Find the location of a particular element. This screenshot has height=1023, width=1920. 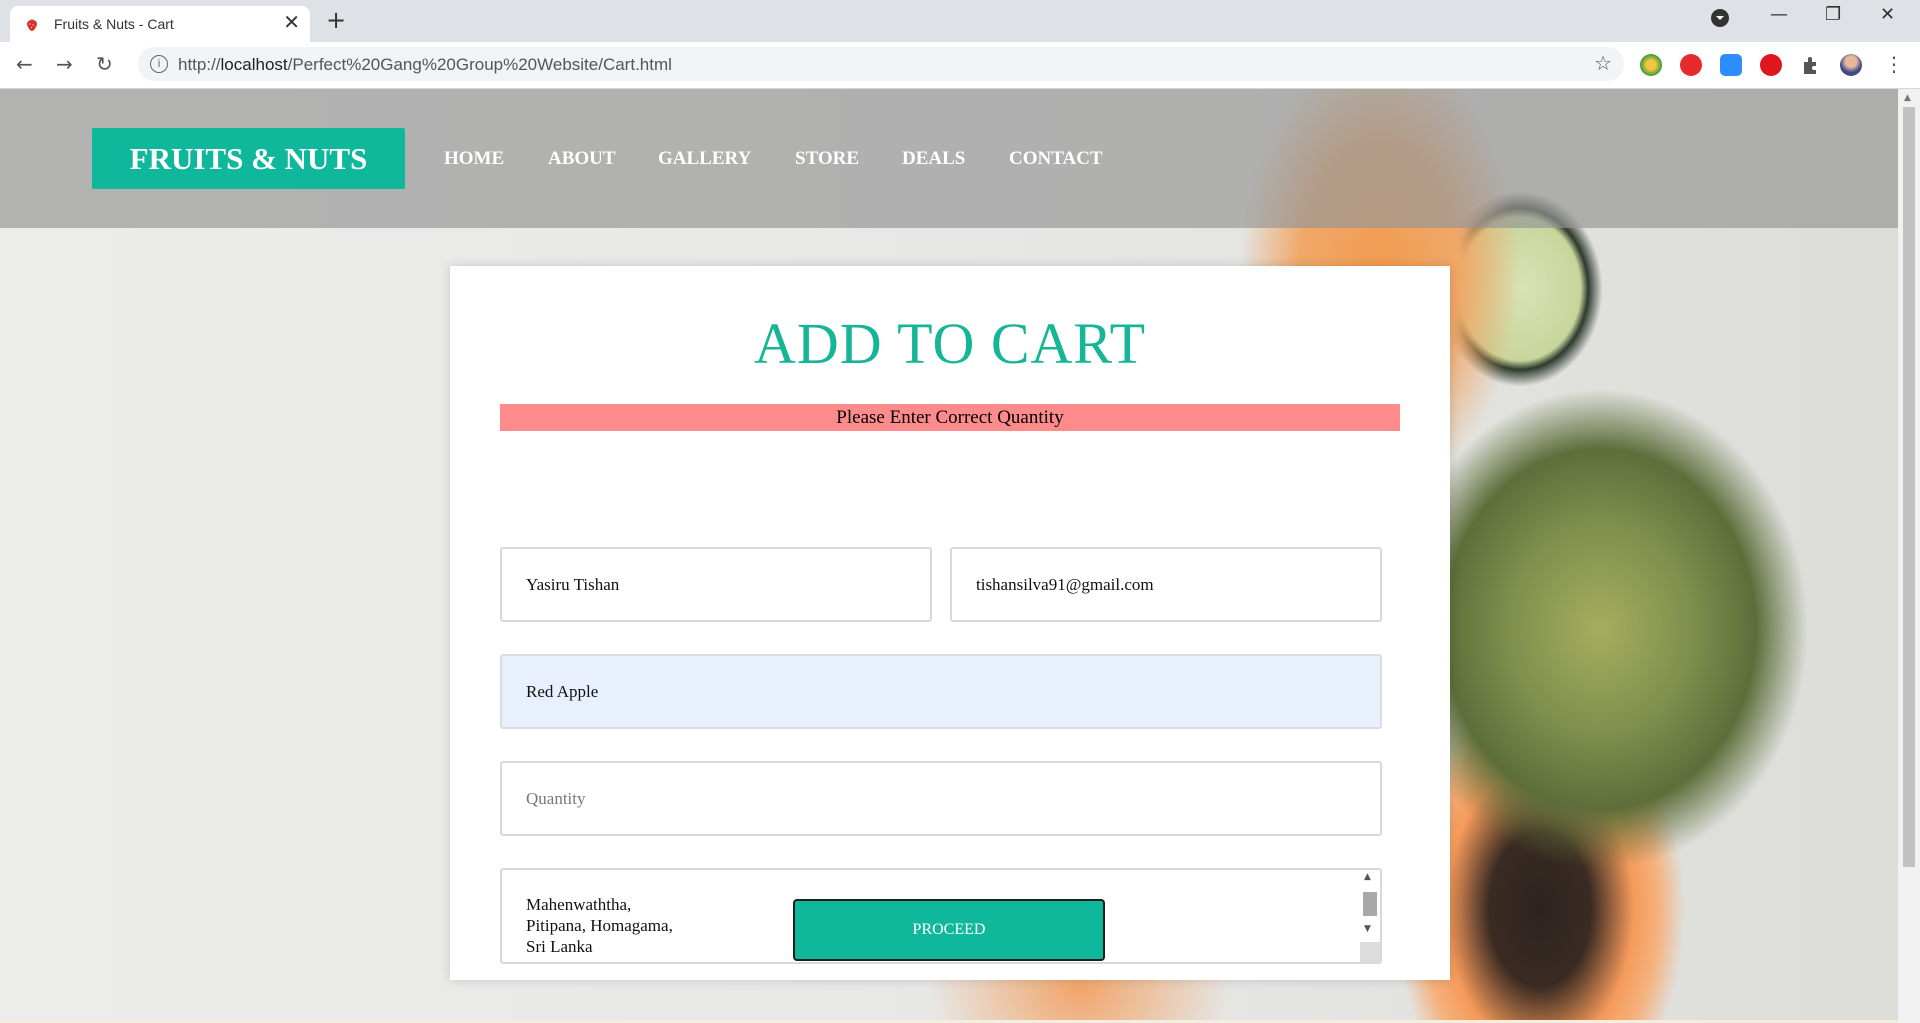

reload-icon: ↻ is located at coordinates (104, 64).